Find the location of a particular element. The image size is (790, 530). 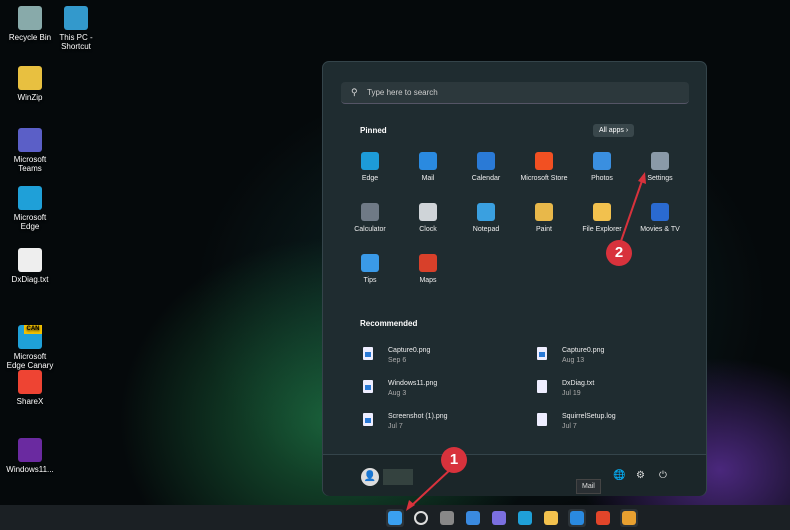

arrow-1-head is located at coordinates (410, 505).